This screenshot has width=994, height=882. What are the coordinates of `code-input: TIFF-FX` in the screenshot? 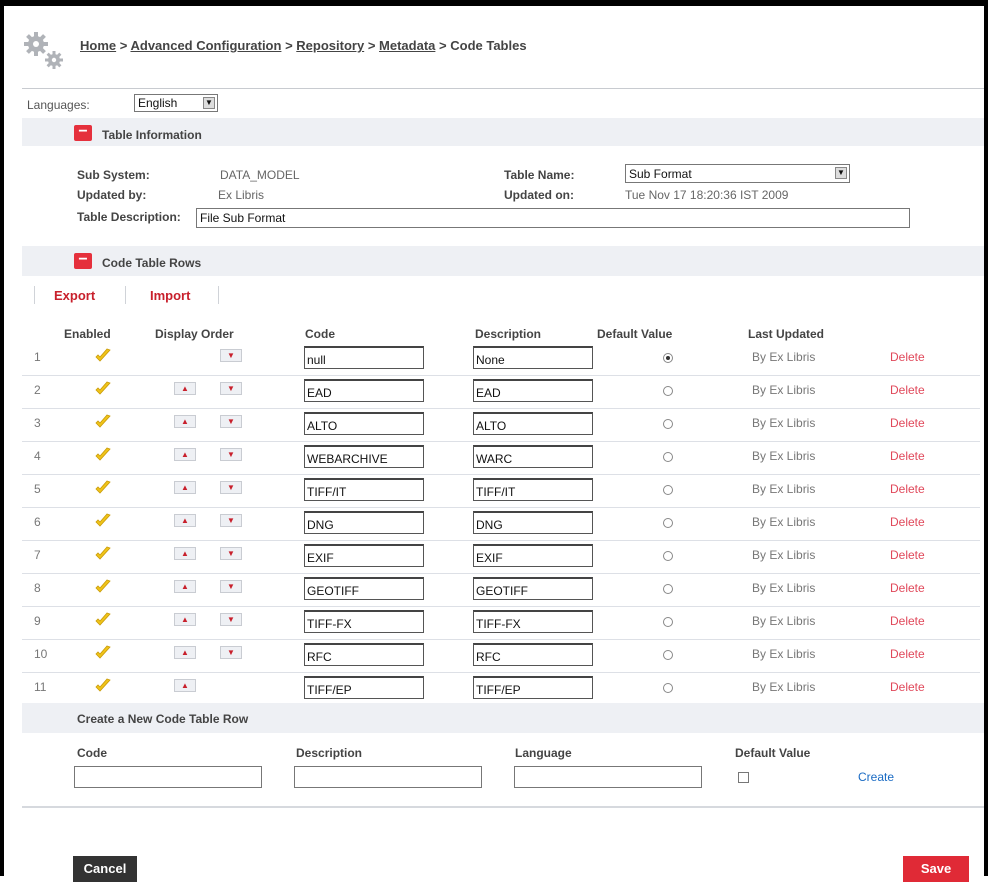 It's located at (364, 621).